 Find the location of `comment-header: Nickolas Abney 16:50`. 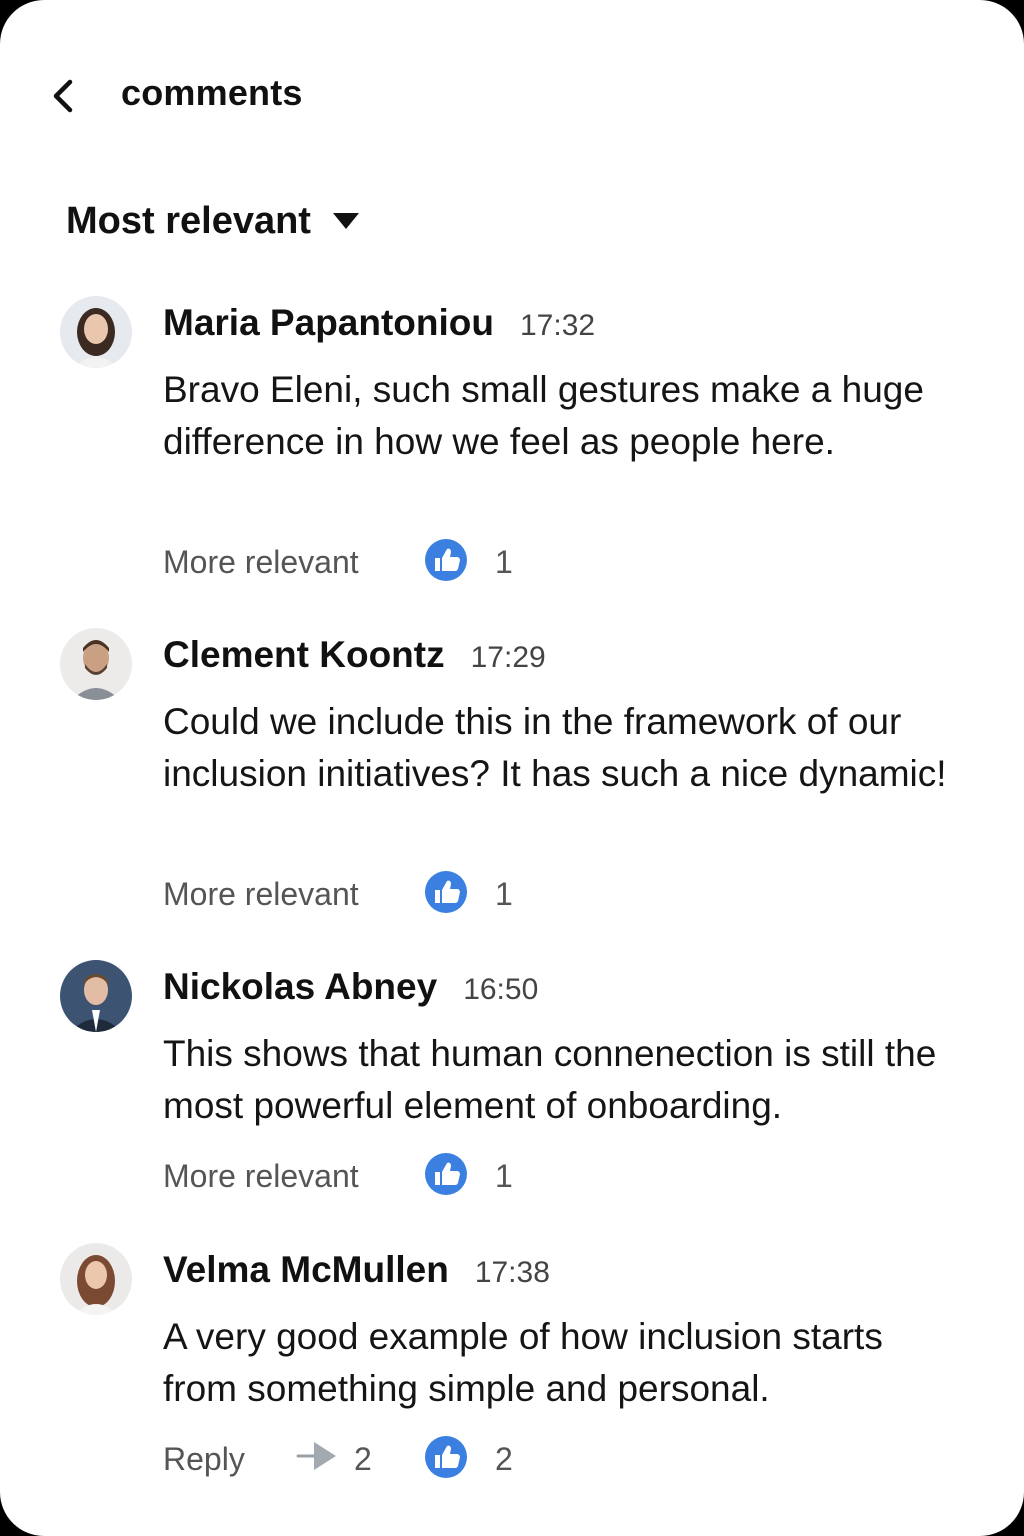

comment-header: Nickolas Abney 16:50 is located at coordinates (350, 987).